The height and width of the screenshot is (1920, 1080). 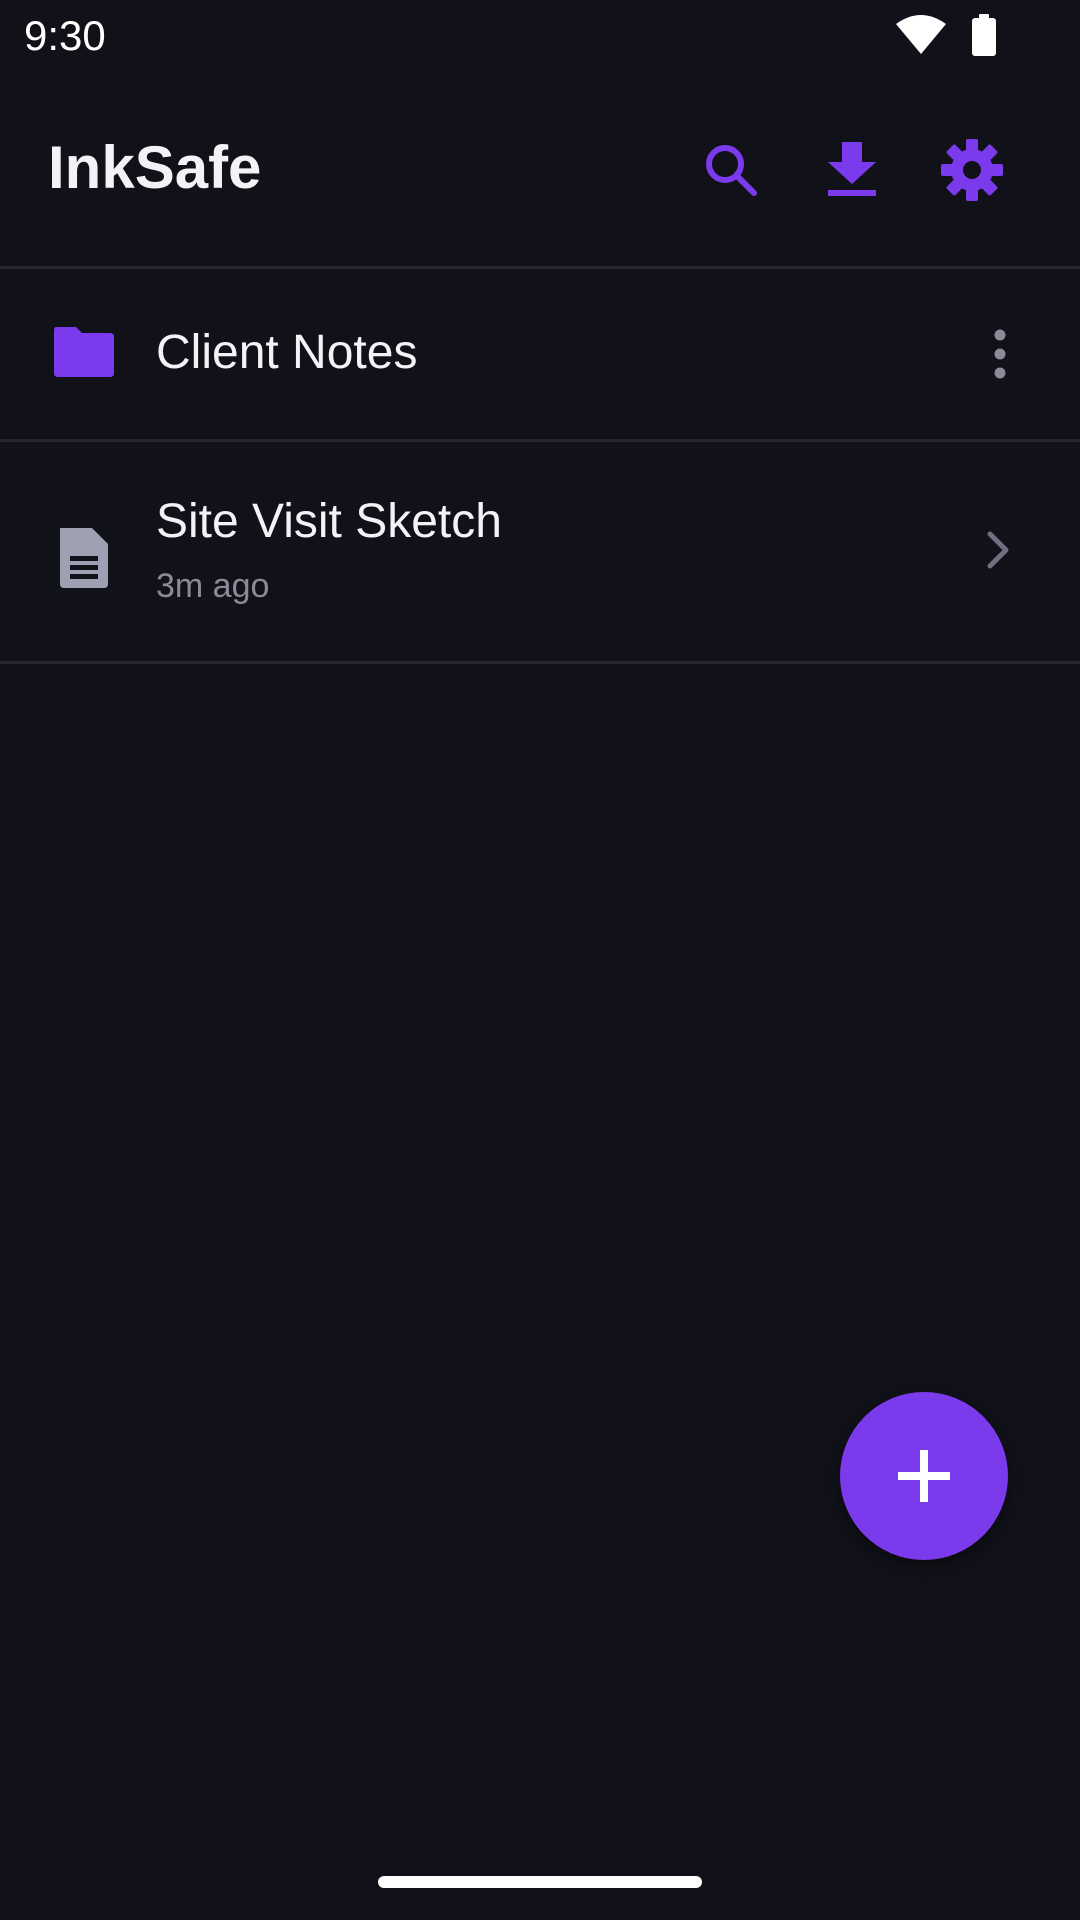 I want to click on gear-icon, so click(x=972, y=170).